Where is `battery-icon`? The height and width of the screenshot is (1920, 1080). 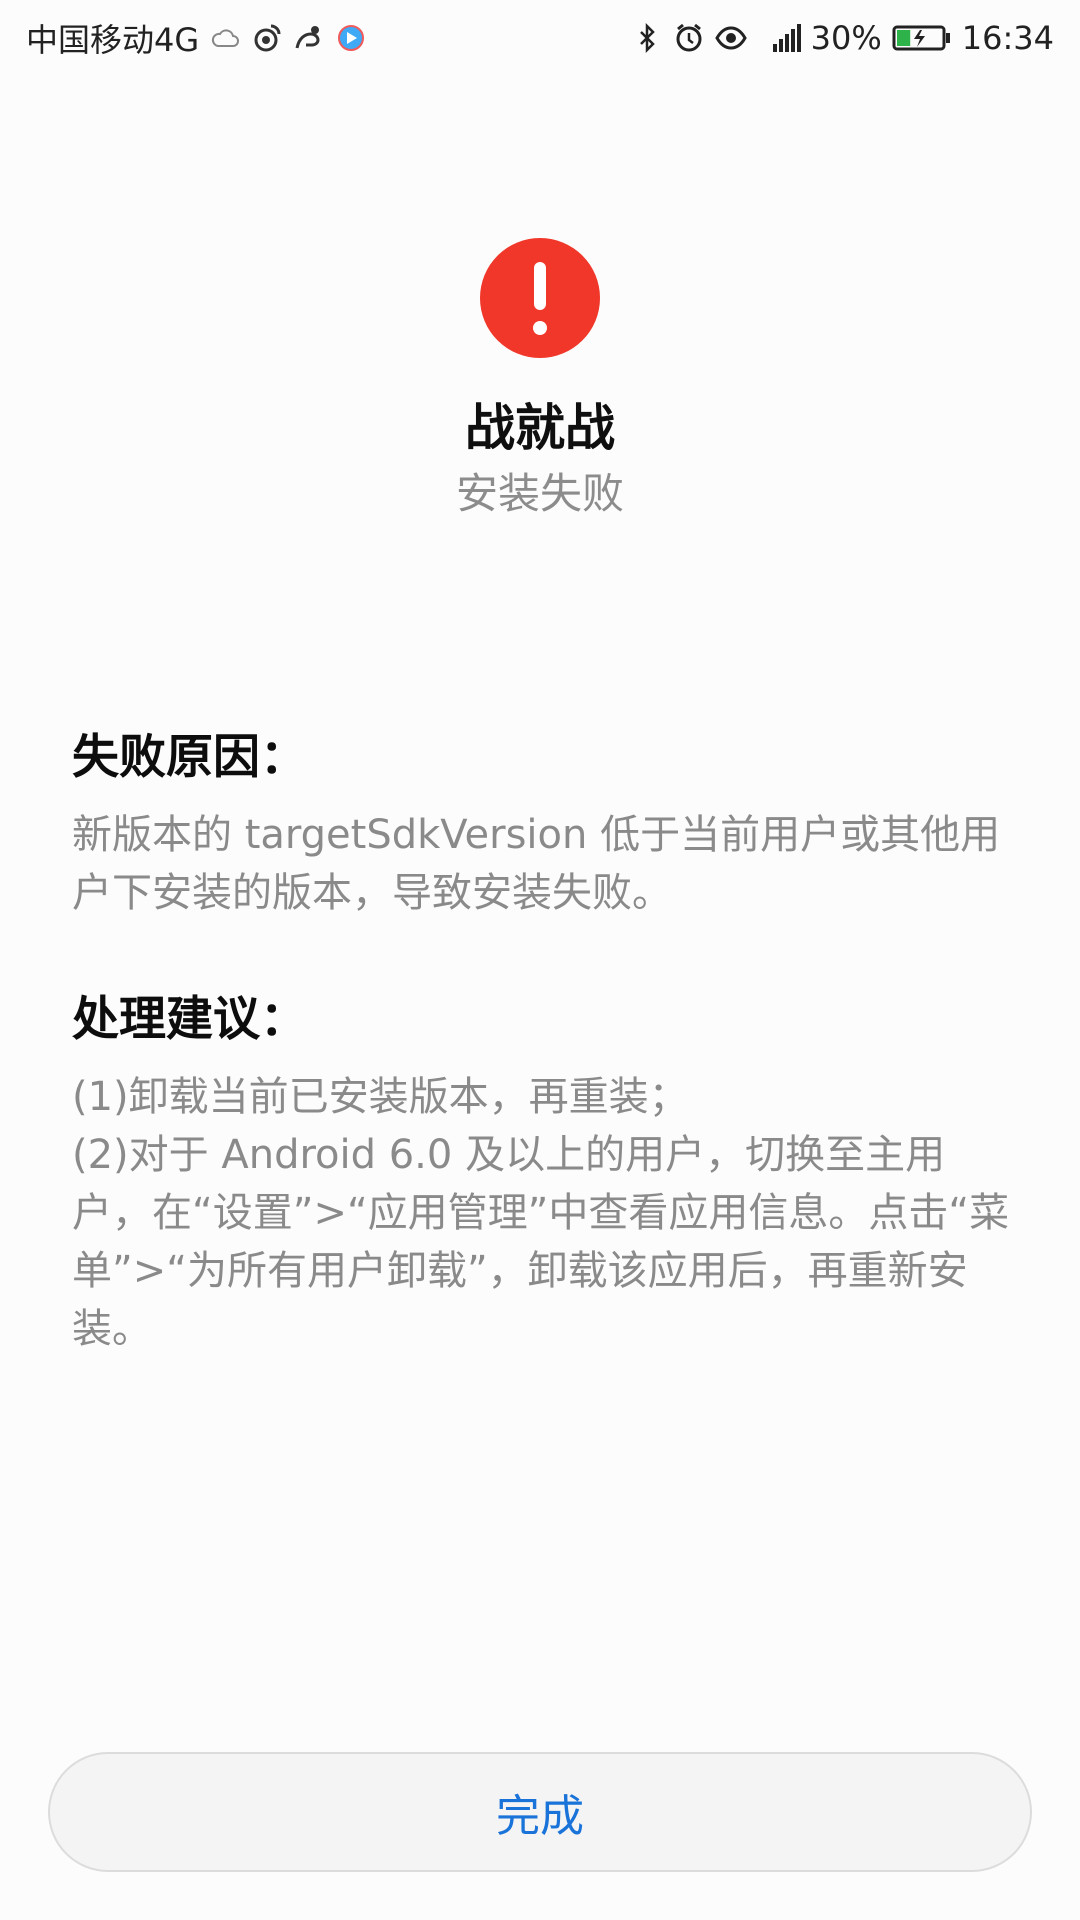 battery-icon is located at coordinates (922, 38).